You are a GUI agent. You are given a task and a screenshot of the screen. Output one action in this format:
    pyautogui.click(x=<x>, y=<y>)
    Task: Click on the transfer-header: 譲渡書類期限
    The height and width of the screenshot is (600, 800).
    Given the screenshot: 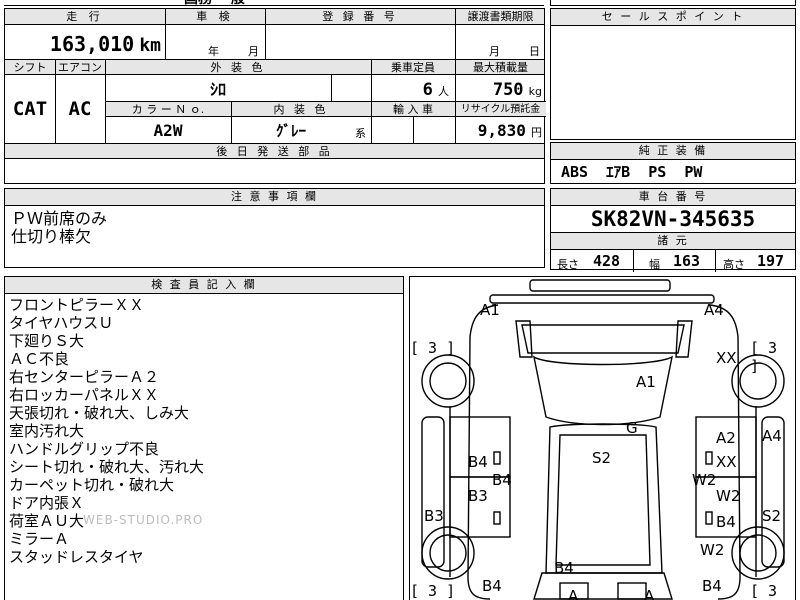 What is the action you would take?
    pyautogui.click(x=500, y=16)
    